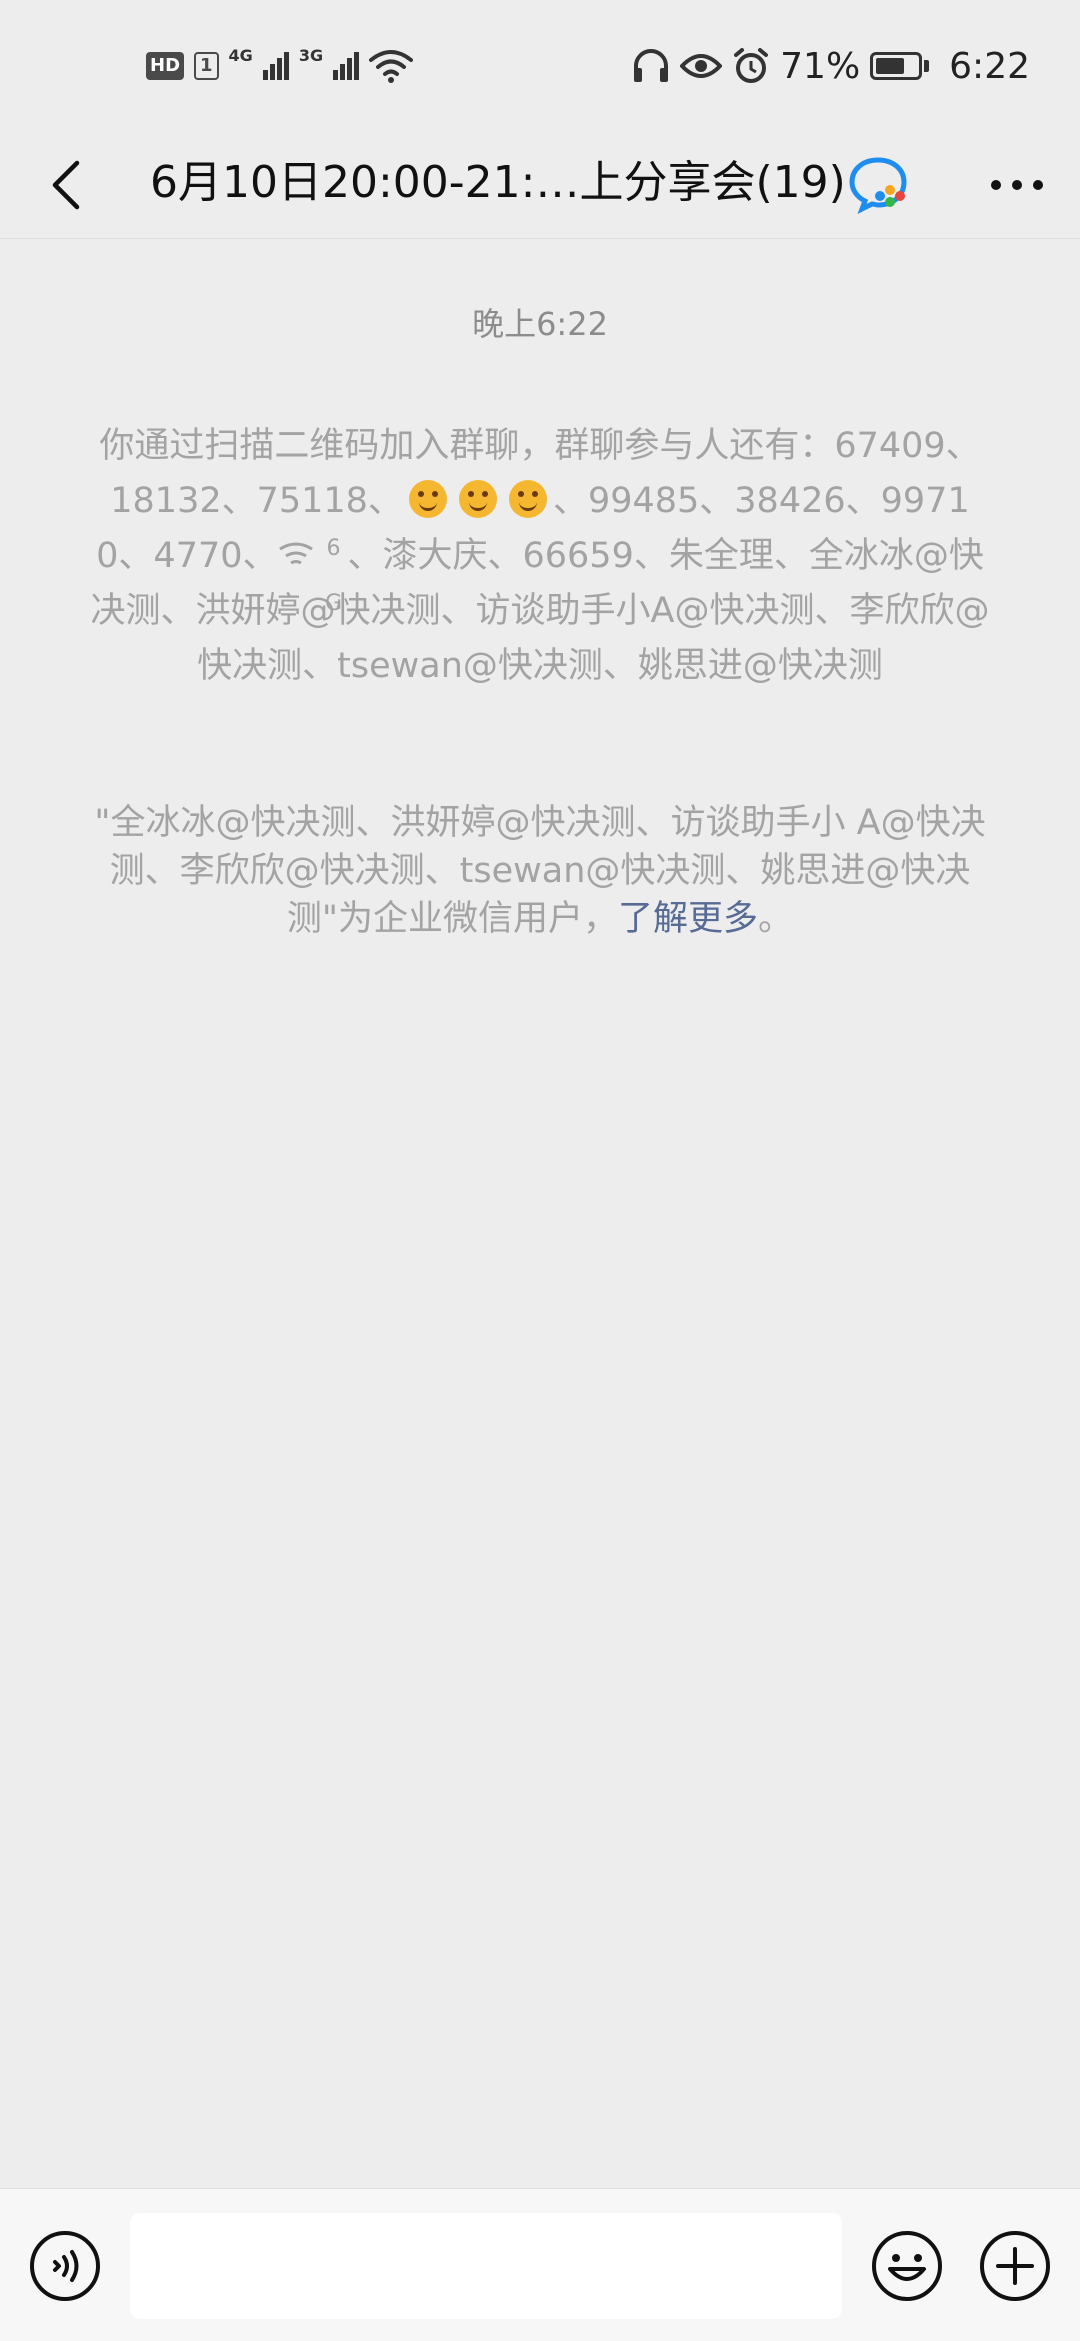  Describe the element at coordinates (776, 919) in the screenshot. I see `corp-msg-suffix: 。` at that location.